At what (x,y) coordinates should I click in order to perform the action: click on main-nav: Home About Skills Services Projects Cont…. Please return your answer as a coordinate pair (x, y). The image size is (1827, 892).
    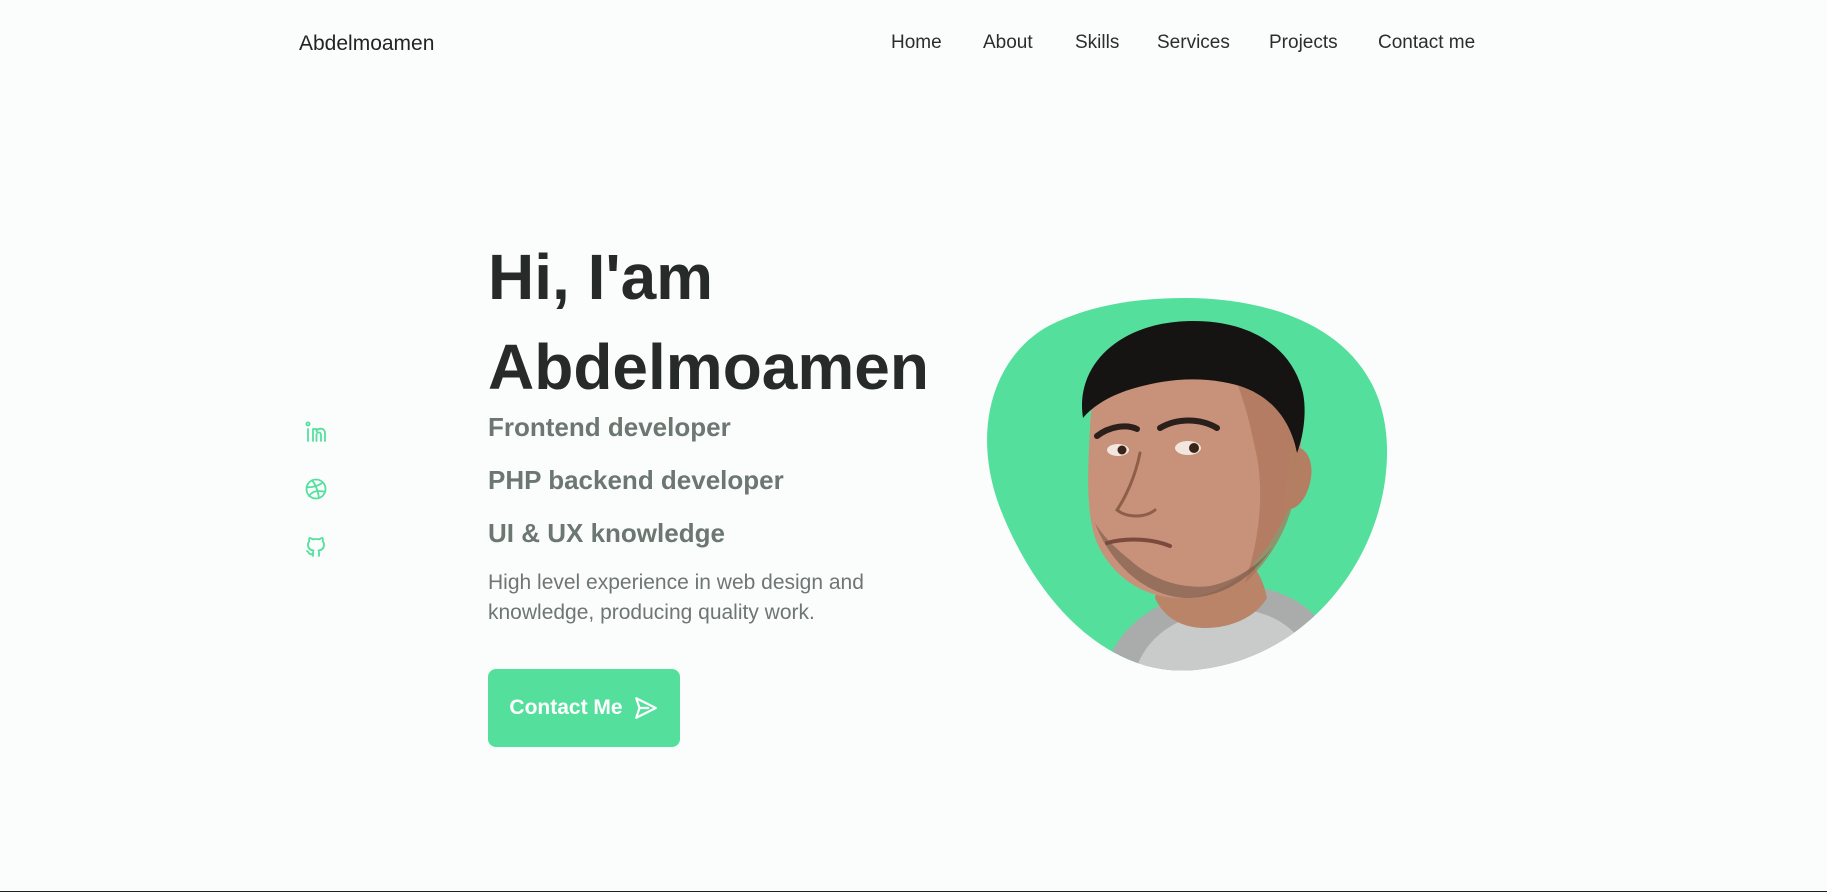
    Looking at the image, I should click on (913, 45).